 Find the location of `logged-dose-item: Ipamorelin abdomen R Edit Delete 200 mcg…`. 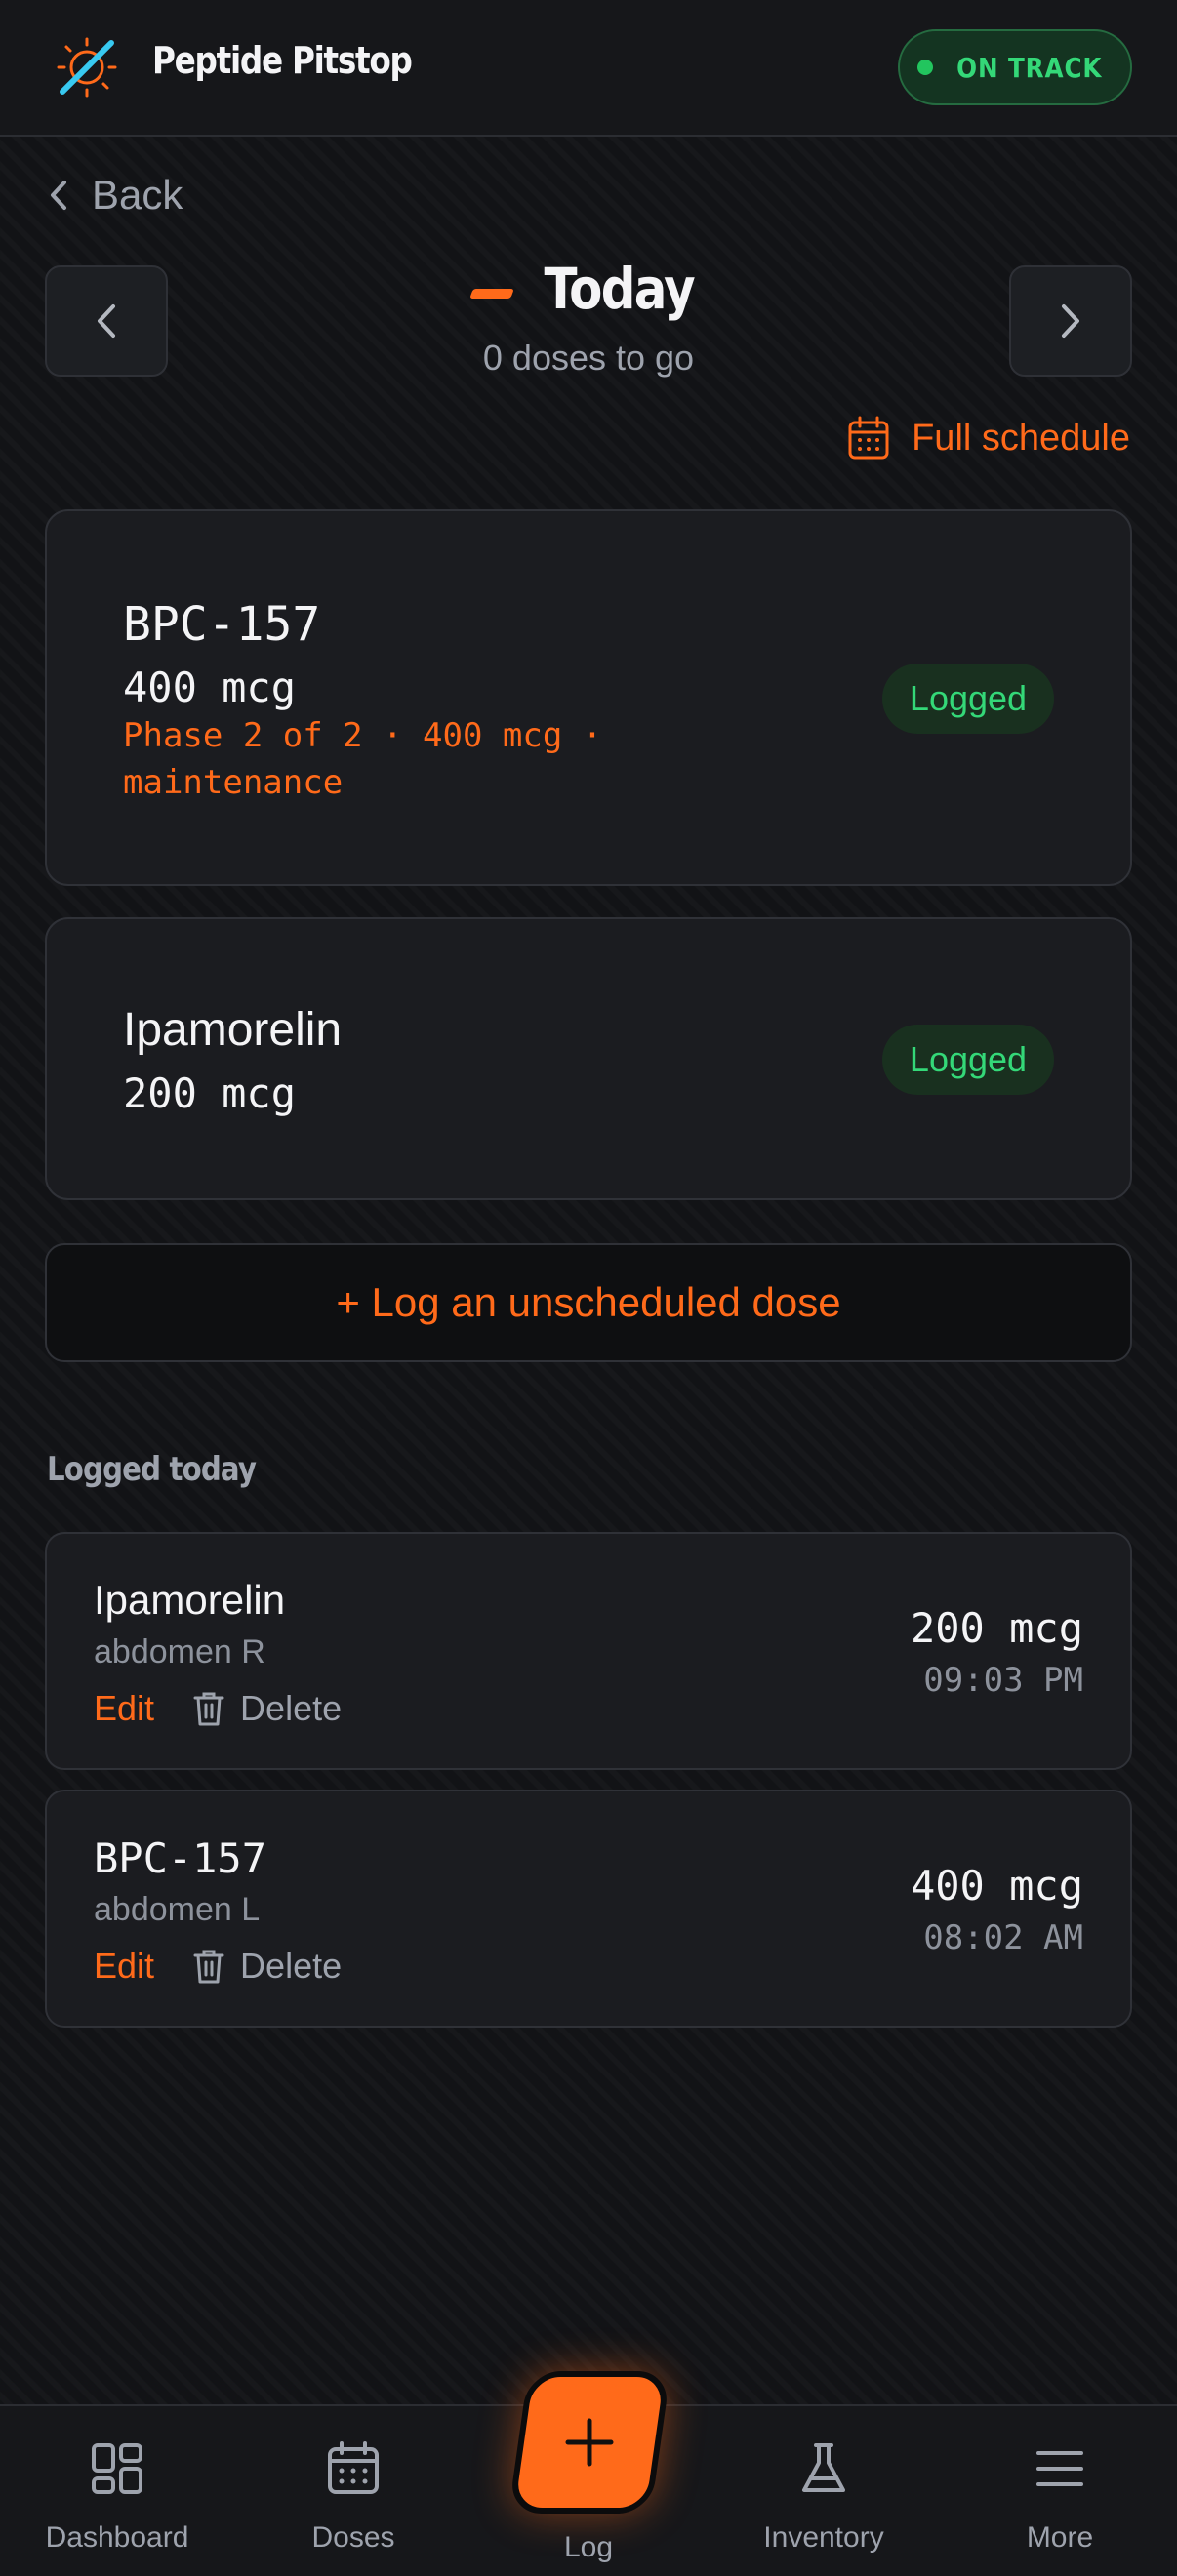

logged-dose-item: Ipamorelin abdomen R Edit Delete 200 mcg… is located at coordinates (588, 1651).